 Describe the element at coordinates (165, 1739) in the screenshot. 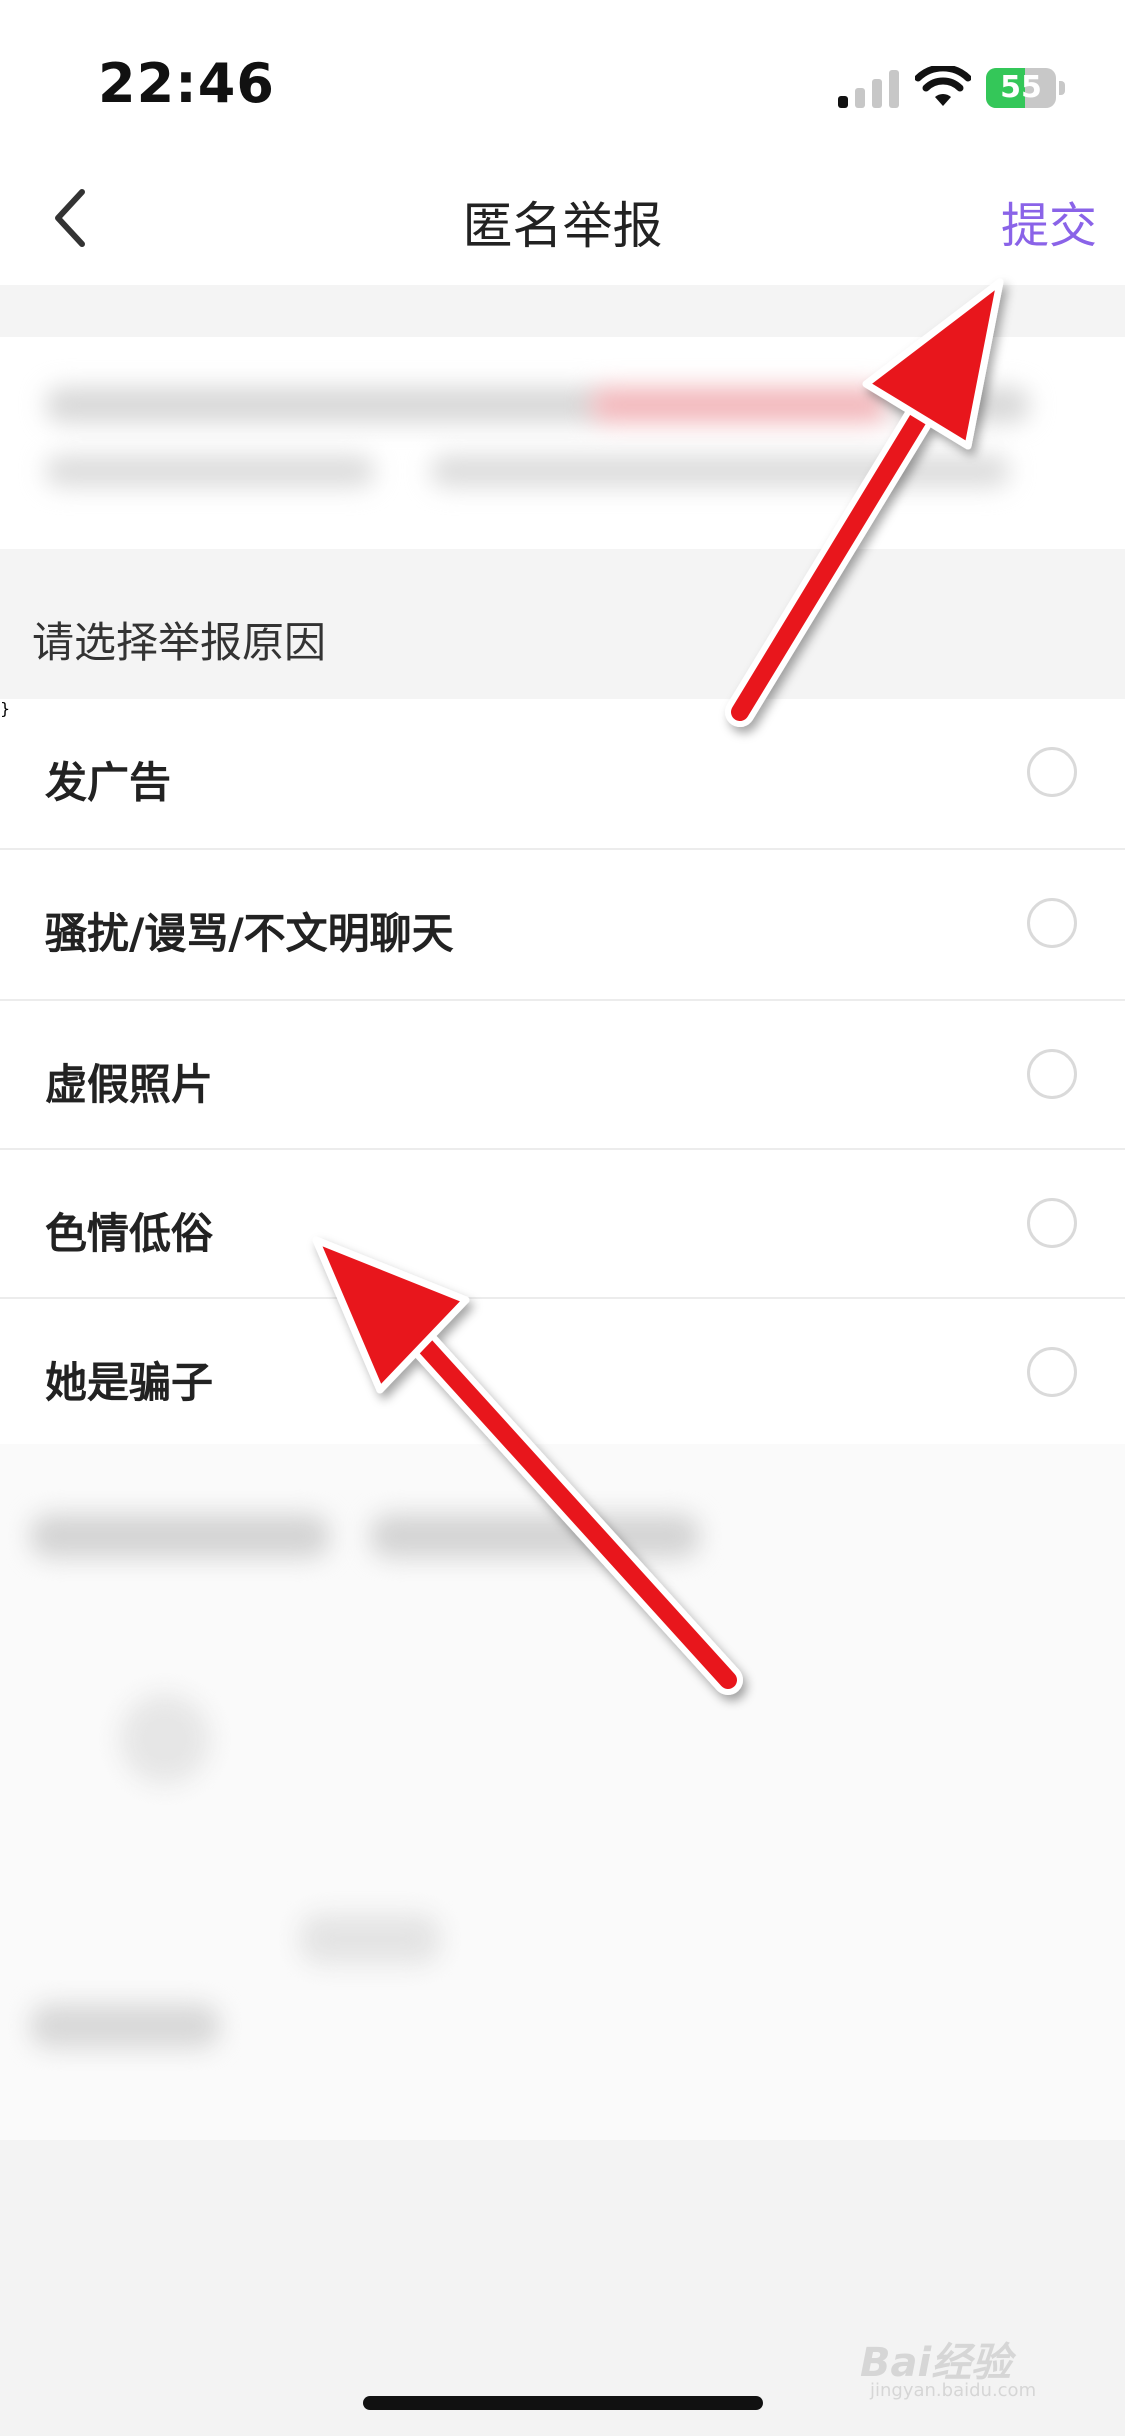

I see `blurred-image` at that location.